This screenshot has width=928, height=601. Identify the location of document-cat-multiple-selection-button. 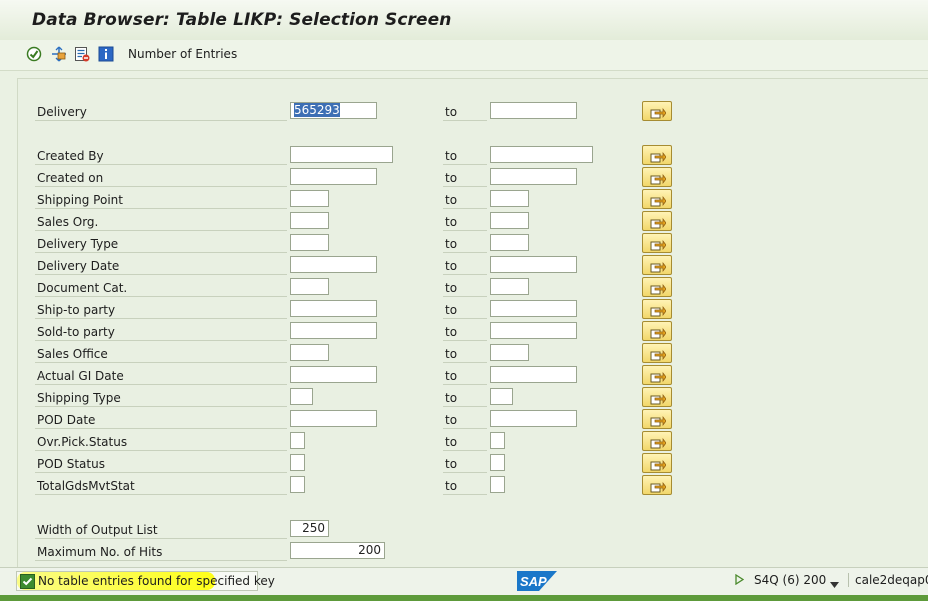
(657, 287).